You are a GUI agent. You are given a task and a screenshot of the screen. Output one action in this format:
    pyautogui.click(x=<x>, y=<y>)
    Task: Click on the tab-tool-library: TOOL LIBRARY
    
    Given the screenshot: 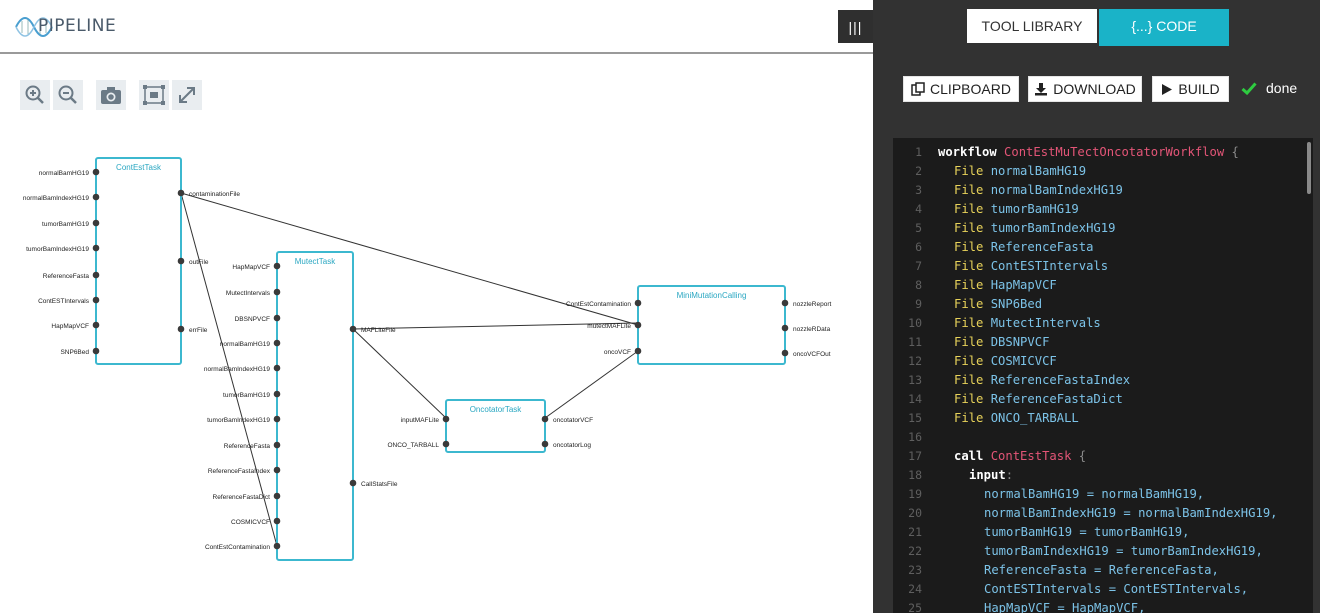 What is the action you would take?
    pyautogui.click(x=1032, y=26)
    